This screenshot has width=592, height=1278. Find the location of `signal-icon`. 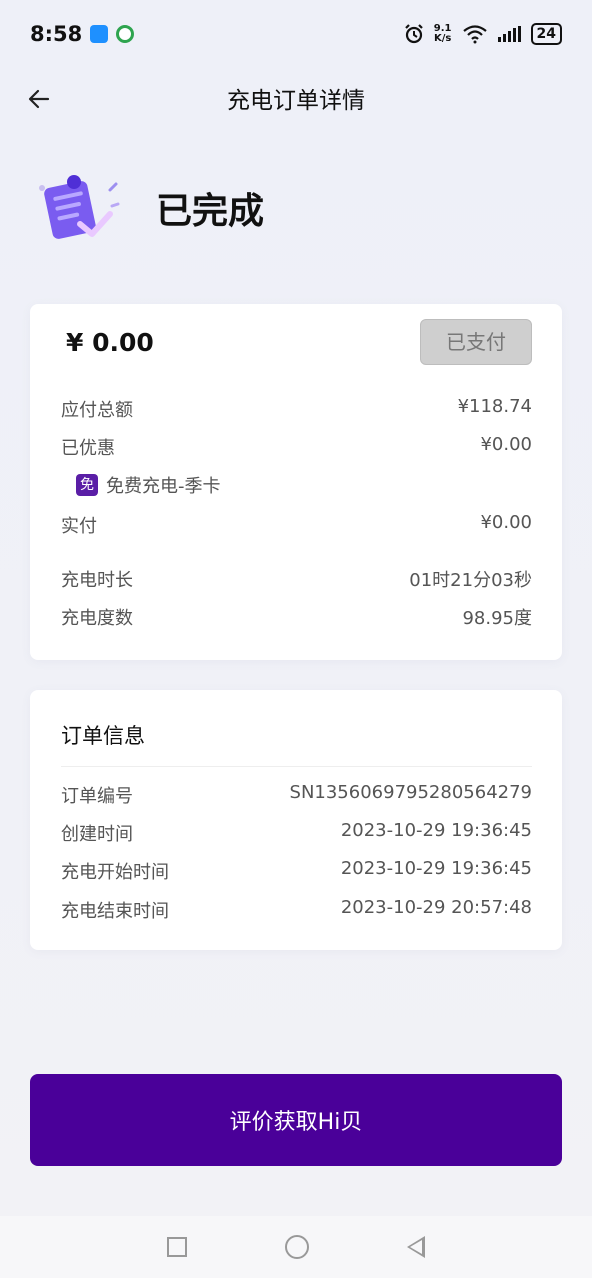

signal-icon is located at coordinates (509, 34).